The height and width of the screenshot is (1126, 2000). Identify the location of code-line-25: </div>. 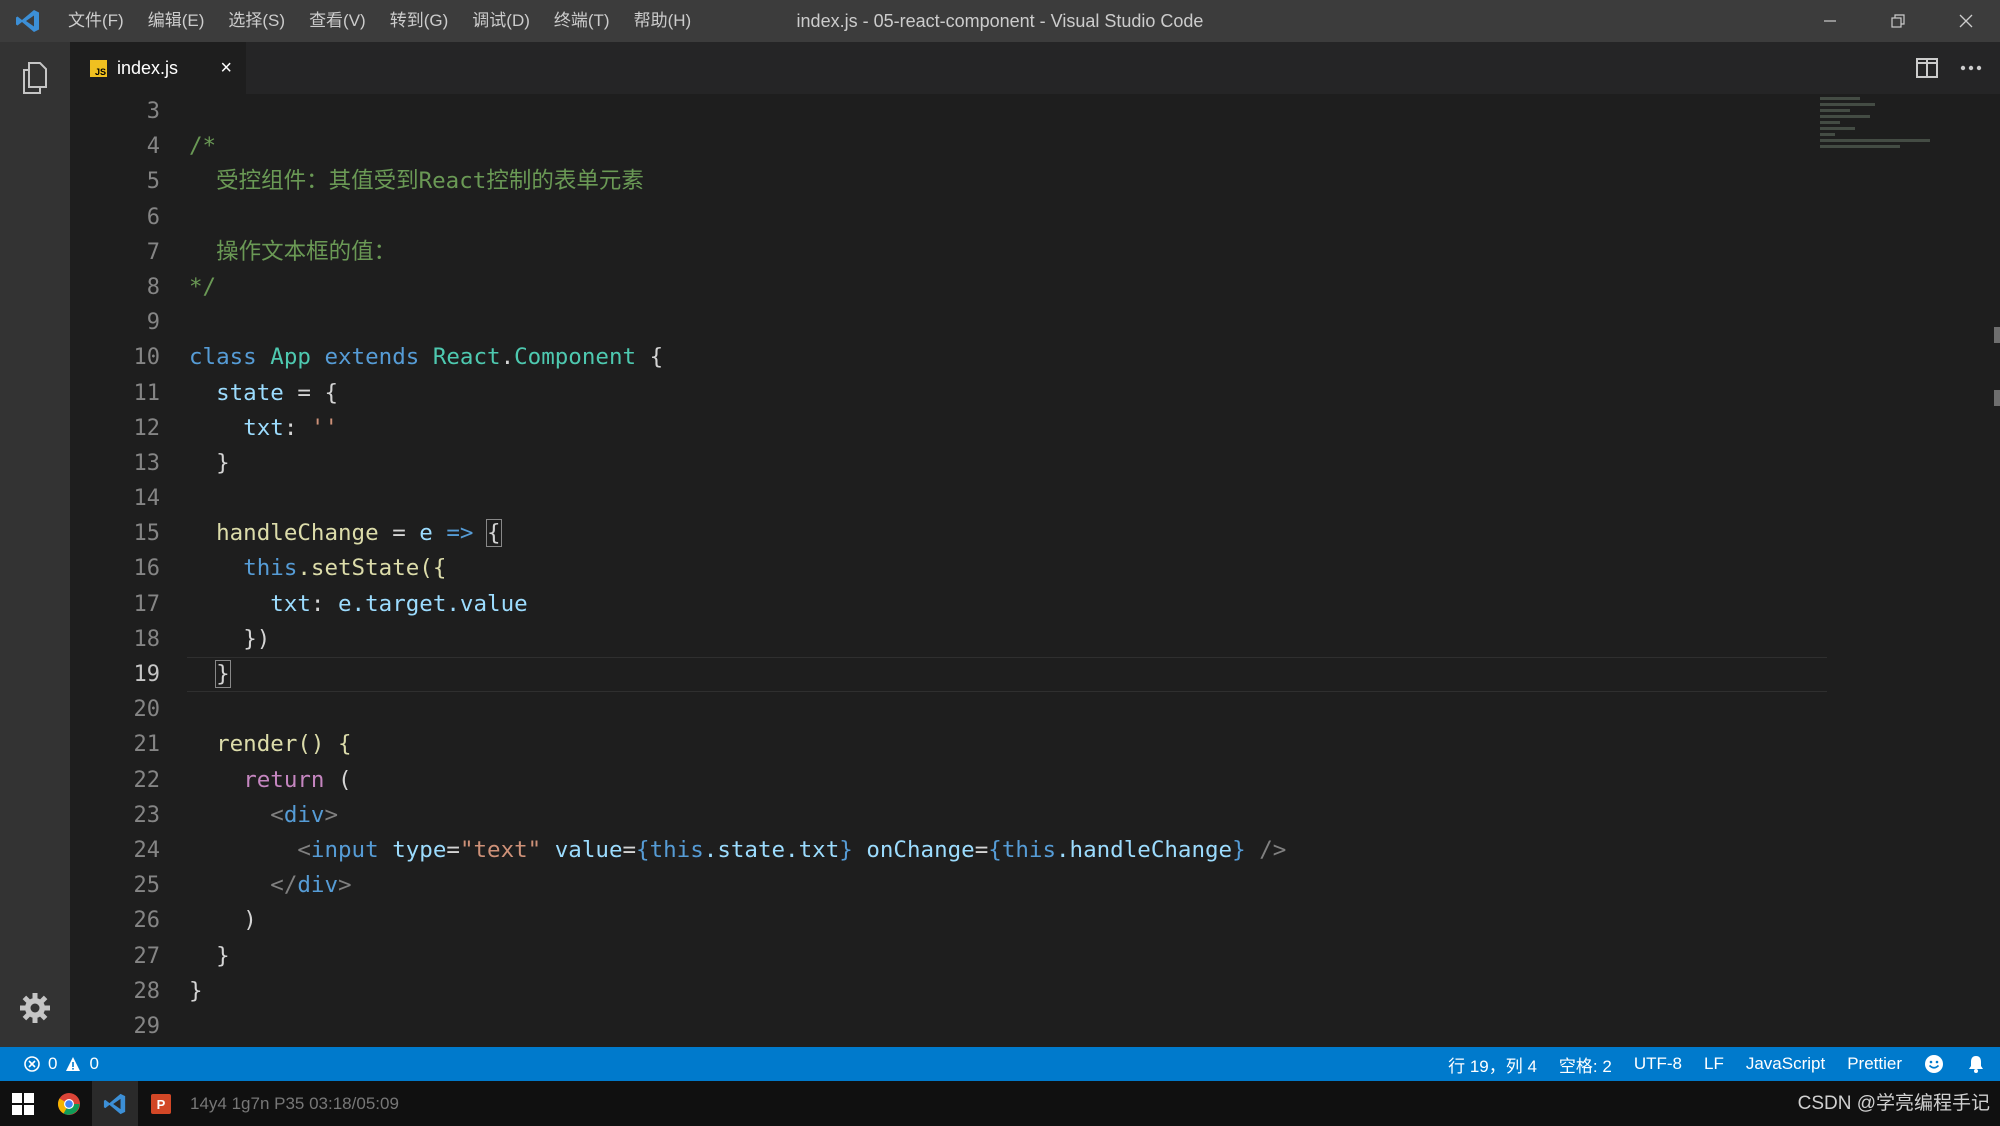
(1039, 885).